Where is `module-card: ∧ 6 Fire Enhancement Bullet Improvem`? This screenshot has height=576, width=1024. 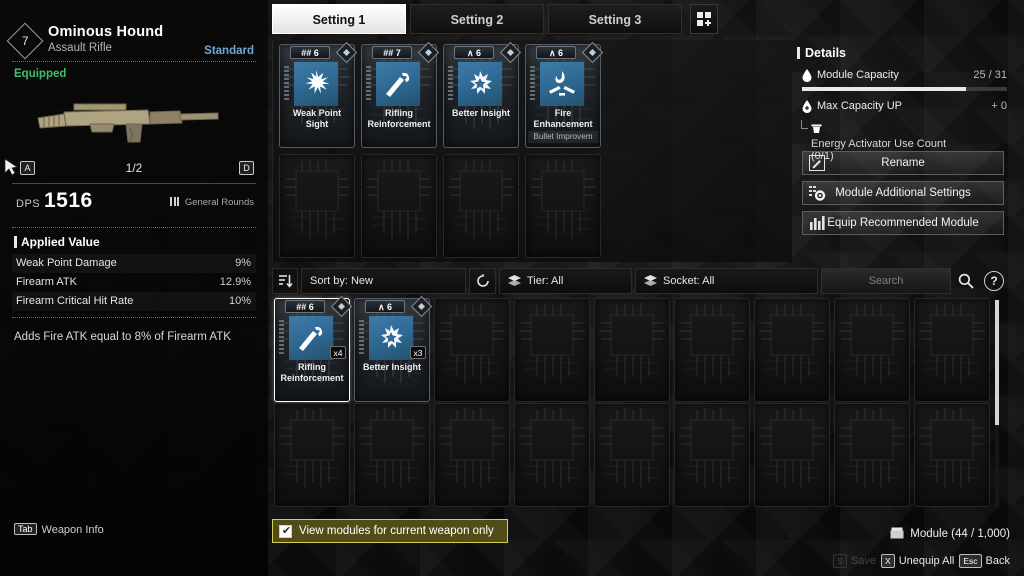 module-card: ∧ 6 Fire Enhancement Bullet Improvem is located at coordinates (564, 94).